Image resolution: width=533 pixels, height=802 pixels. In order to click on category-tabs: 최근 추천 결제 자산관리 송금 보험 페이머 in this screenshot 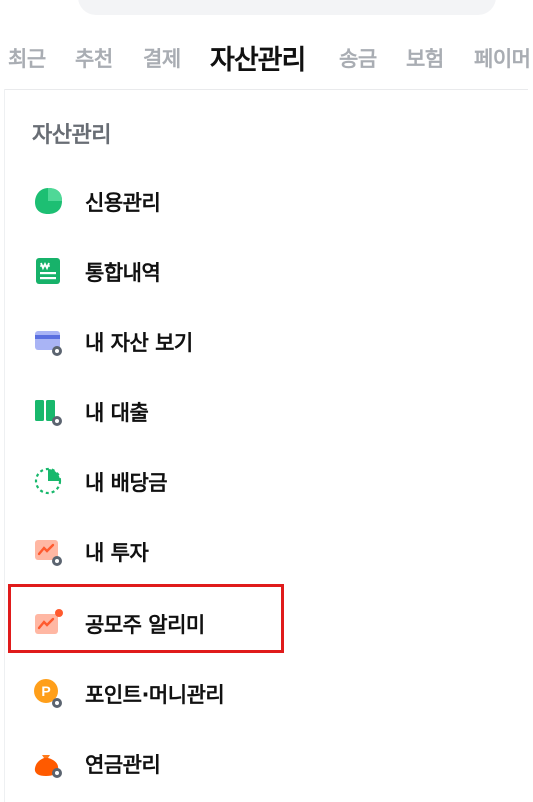, I will do `click(266, 57)`.